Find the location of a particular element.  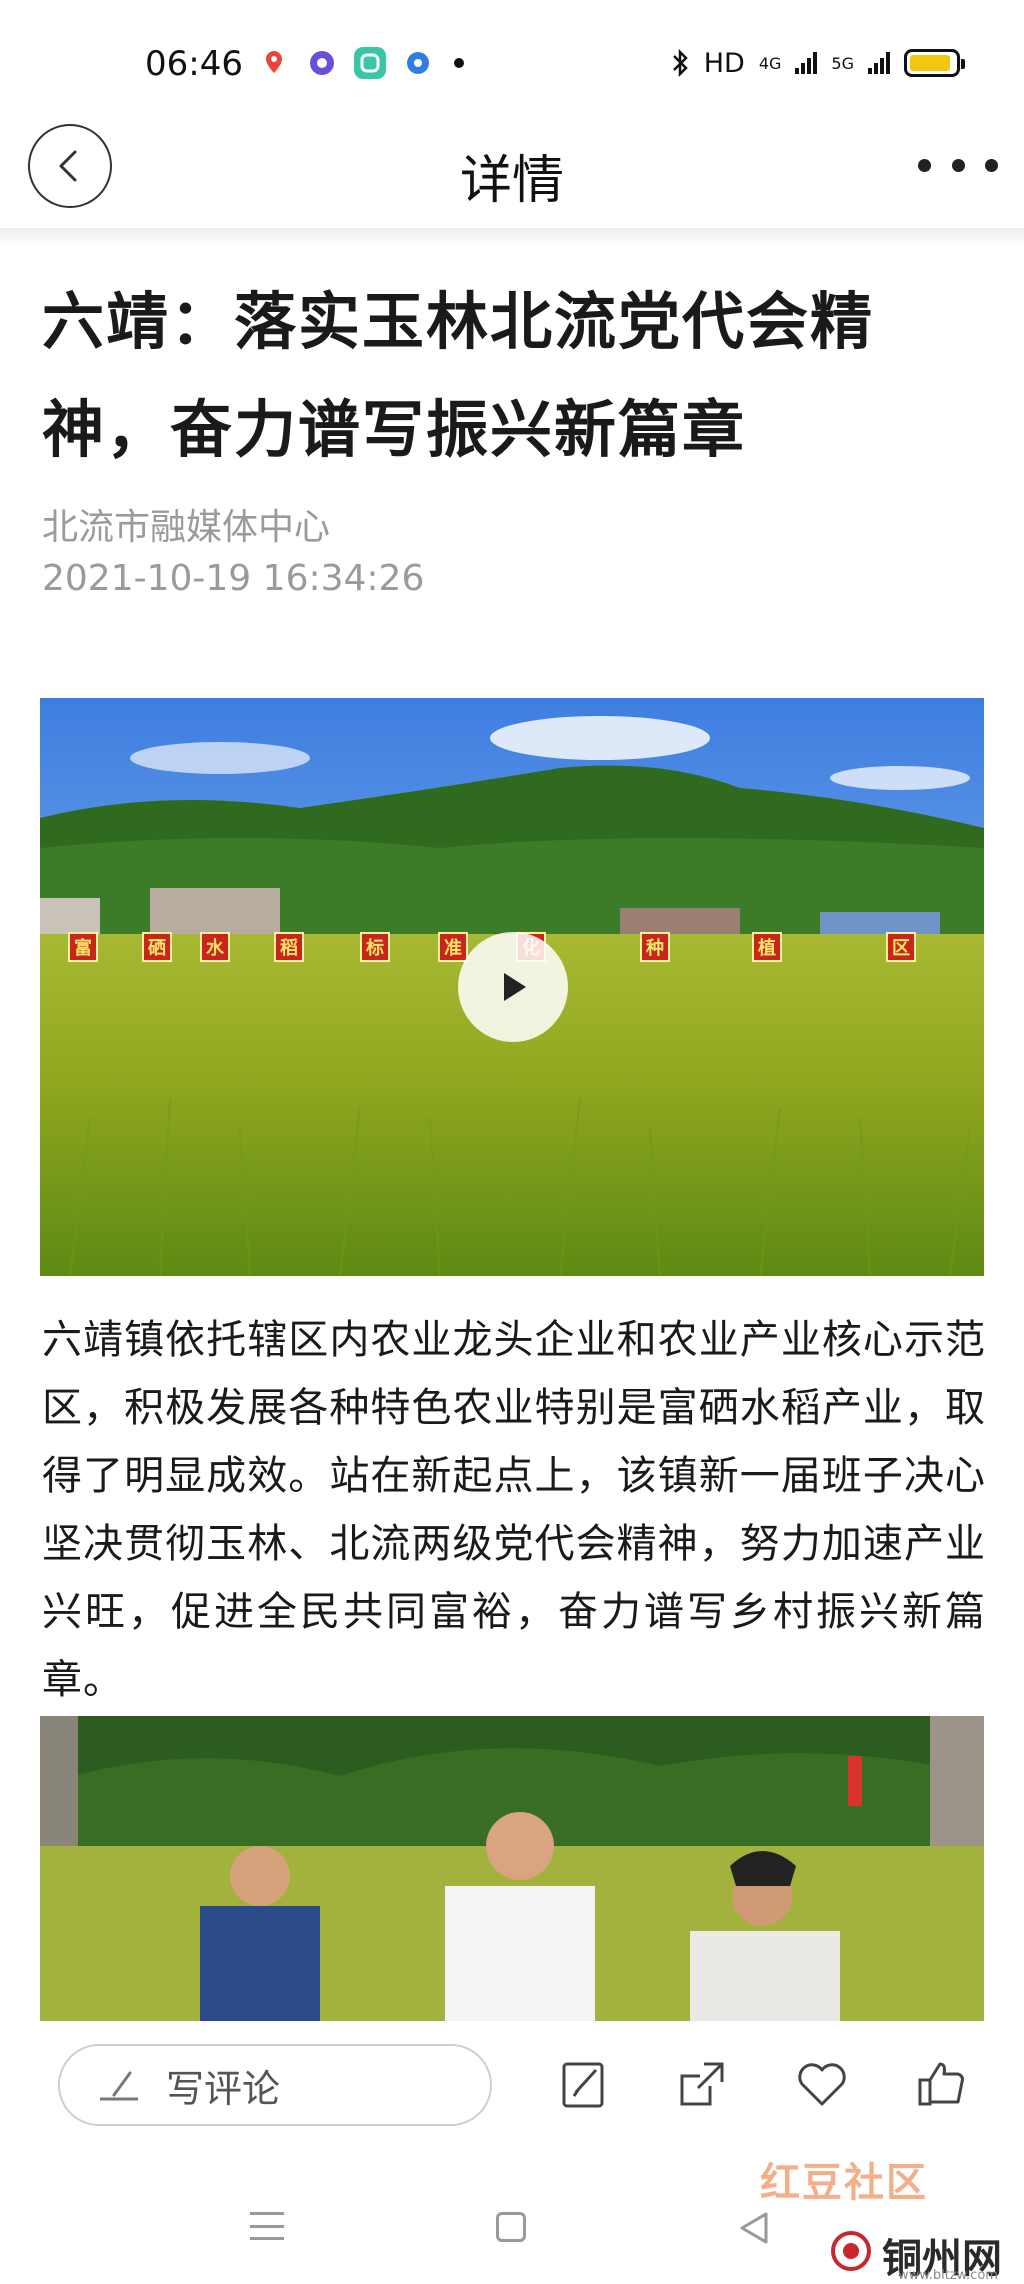

favorite-button is located at coordinates (822, 2084).